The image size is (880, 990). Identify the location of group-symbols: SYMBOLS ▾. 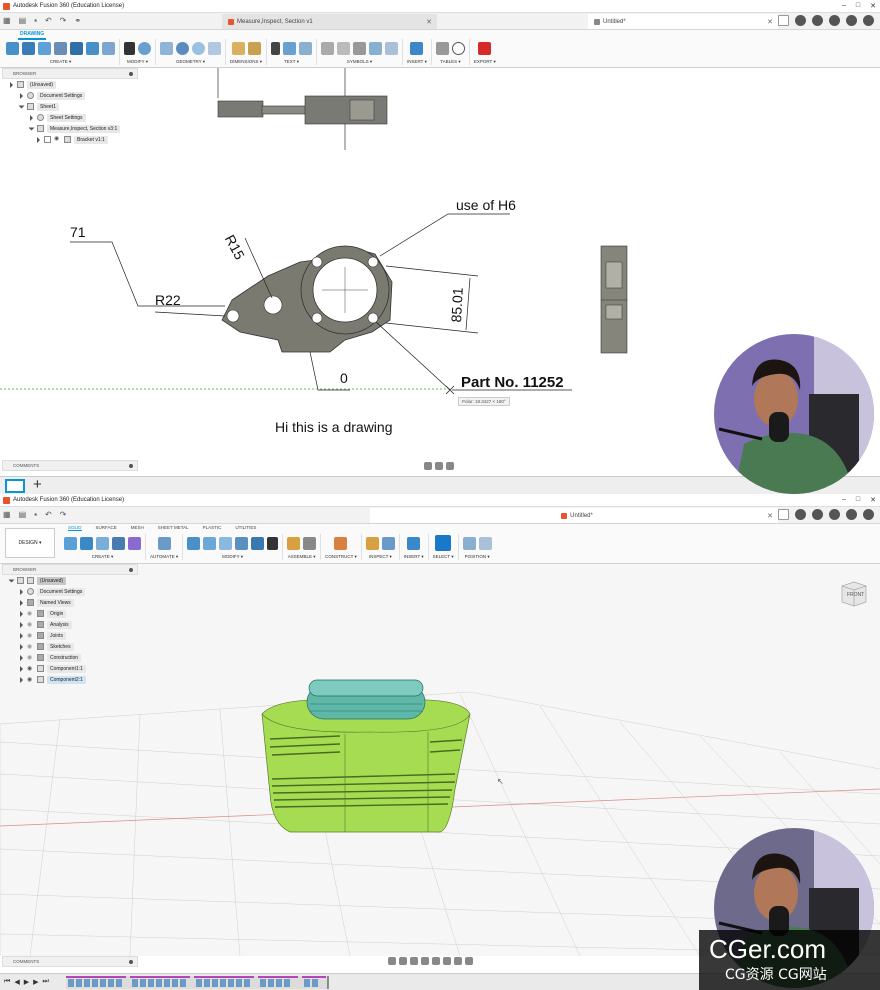
(360, 52).